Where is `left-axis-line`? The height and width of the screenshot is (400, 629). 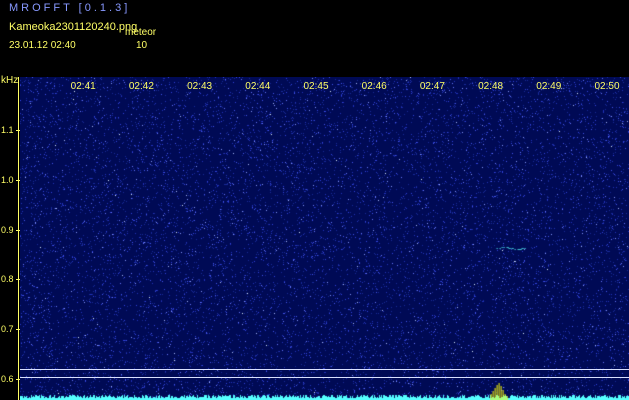
left-axis-line is located at coordinates (18, 238).